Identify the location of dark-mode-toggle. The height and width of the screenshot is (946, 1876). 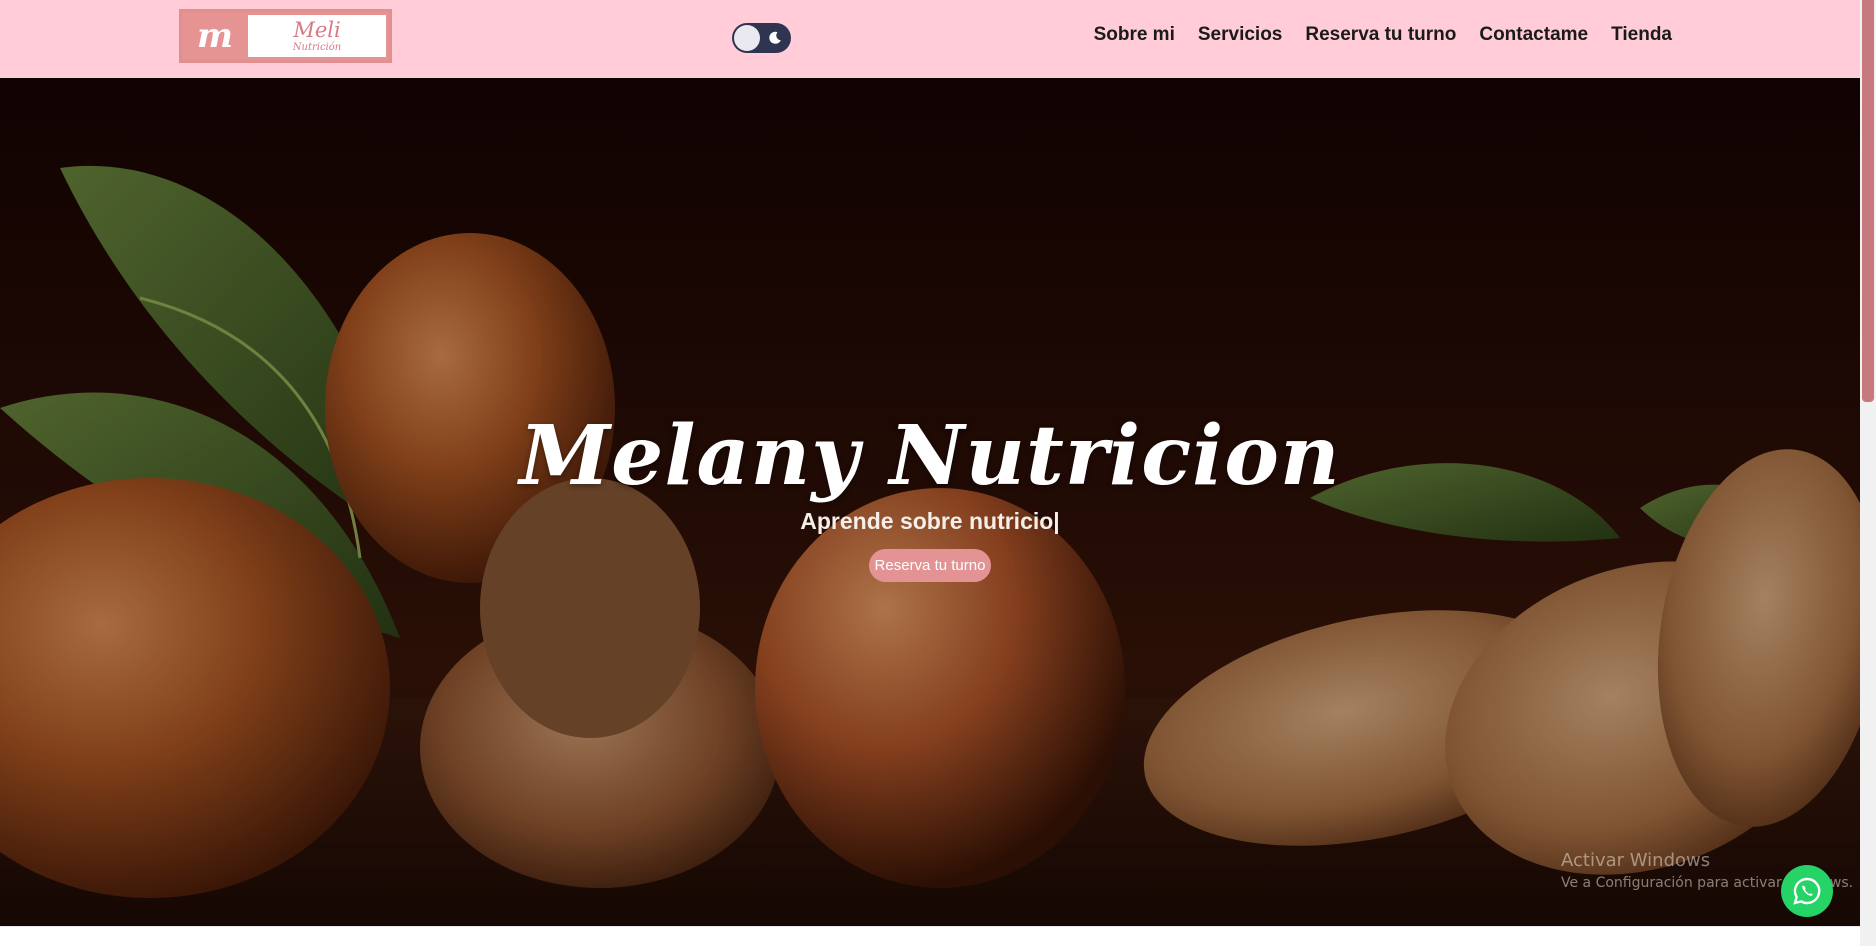
(761, 38).